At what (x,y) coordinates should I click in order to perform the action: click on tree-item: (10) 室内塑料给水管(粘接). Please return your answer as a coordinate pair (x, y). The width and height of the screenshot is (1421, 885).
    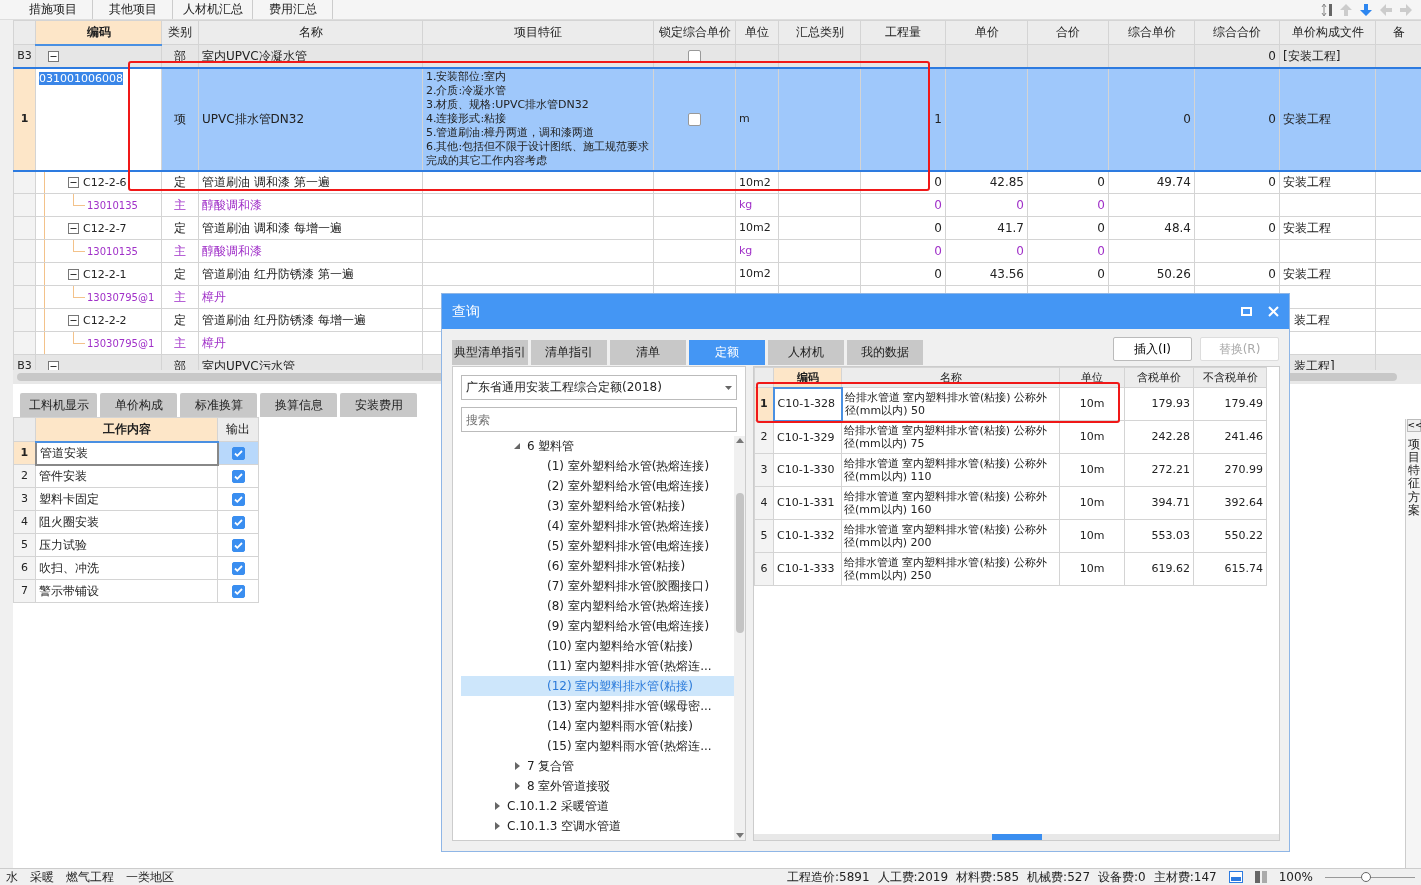
    Looking at the image, I should click on (597, 646).